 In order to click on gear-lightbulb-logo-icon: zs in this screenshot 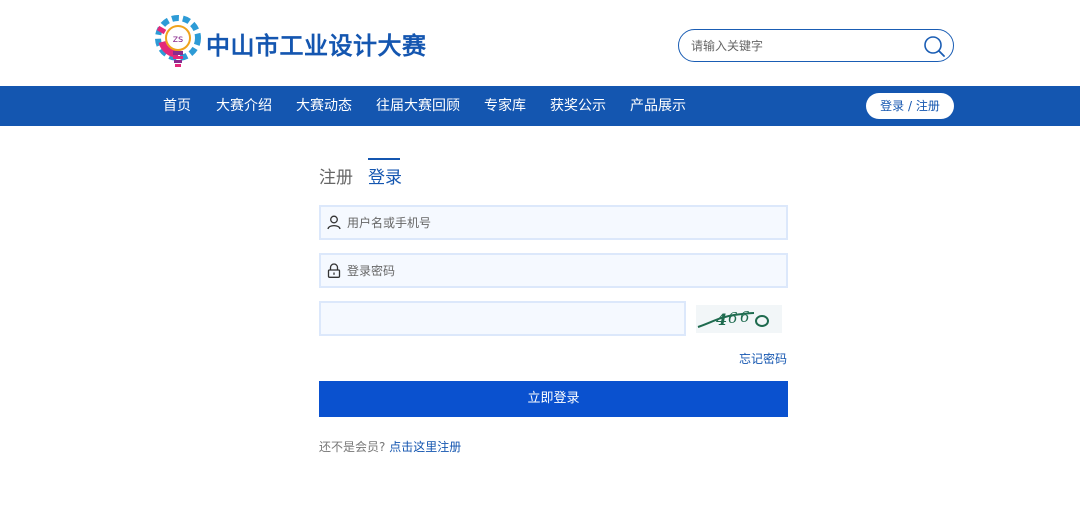, I will do `click(178, 44)`.